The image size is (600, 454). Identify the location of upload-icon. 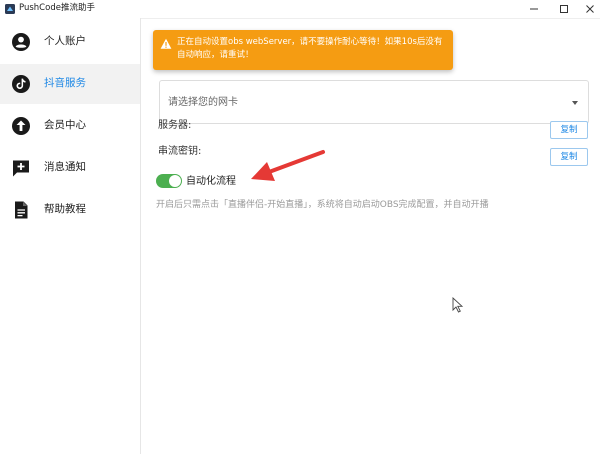
(21, 126).